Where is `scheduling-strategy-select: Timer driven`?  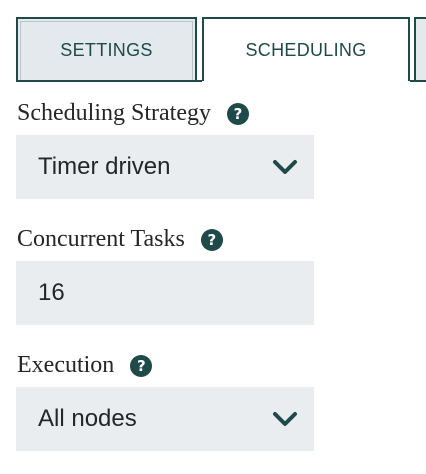 scheduling-strategy-select: Timer driven is located at coordinates (165, 167).